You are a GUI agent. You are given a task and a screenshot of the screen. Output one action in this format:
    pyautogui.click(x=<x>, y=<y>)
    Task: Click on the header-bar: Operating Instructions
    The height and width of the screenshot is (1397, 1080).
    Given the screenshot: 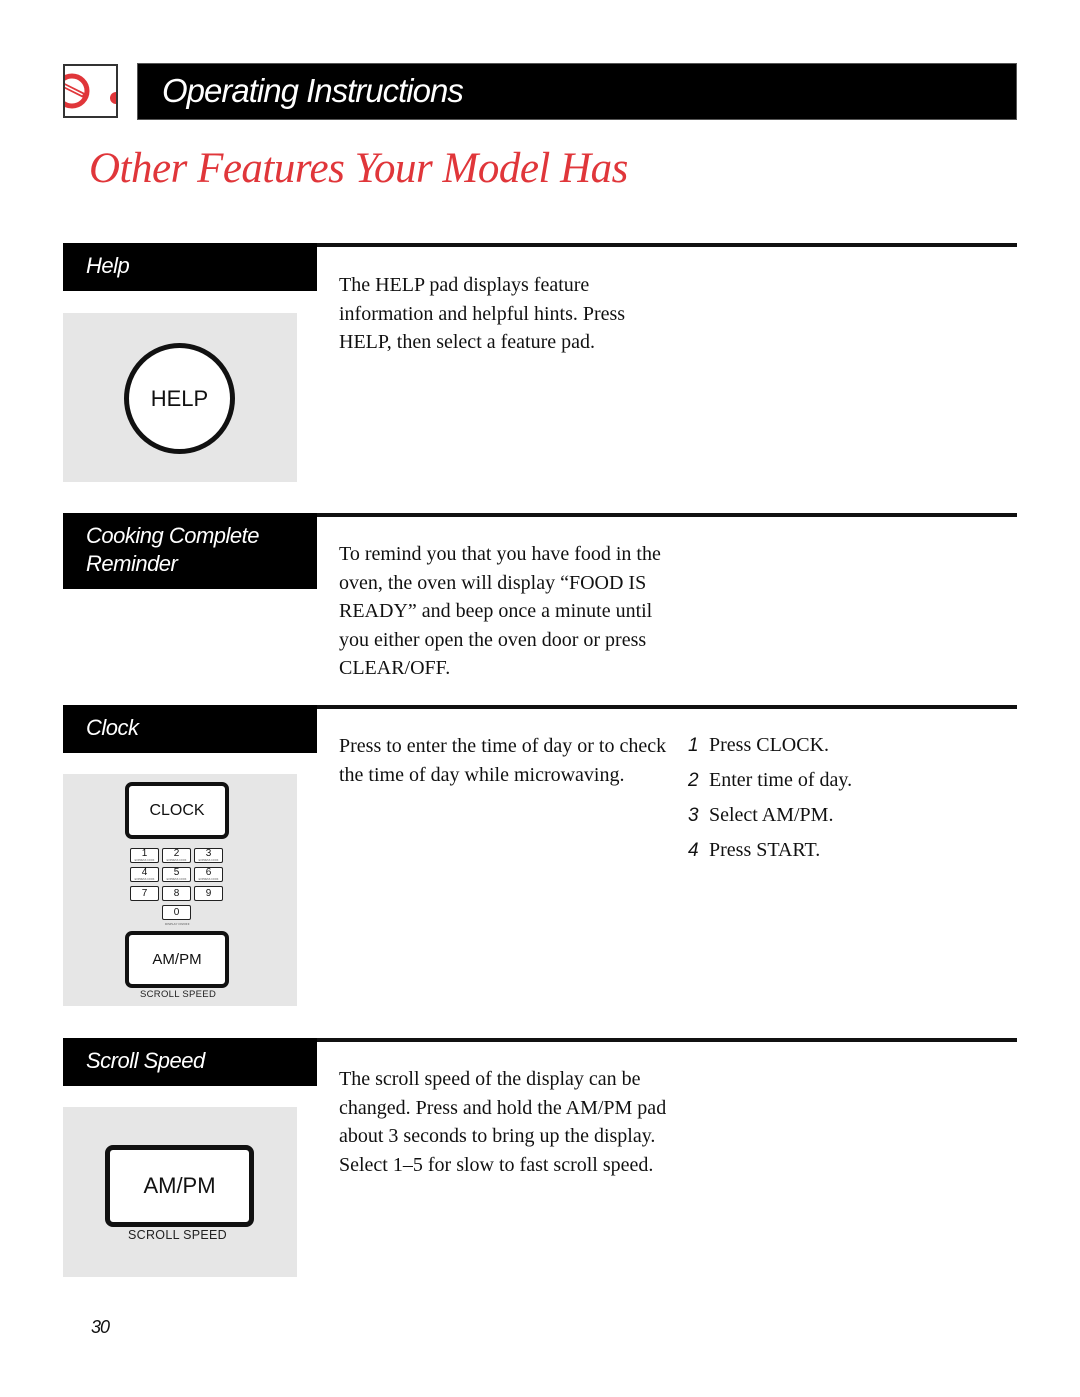 What is the action you would take?
    pyautogui.click(x=577, y=91)
    